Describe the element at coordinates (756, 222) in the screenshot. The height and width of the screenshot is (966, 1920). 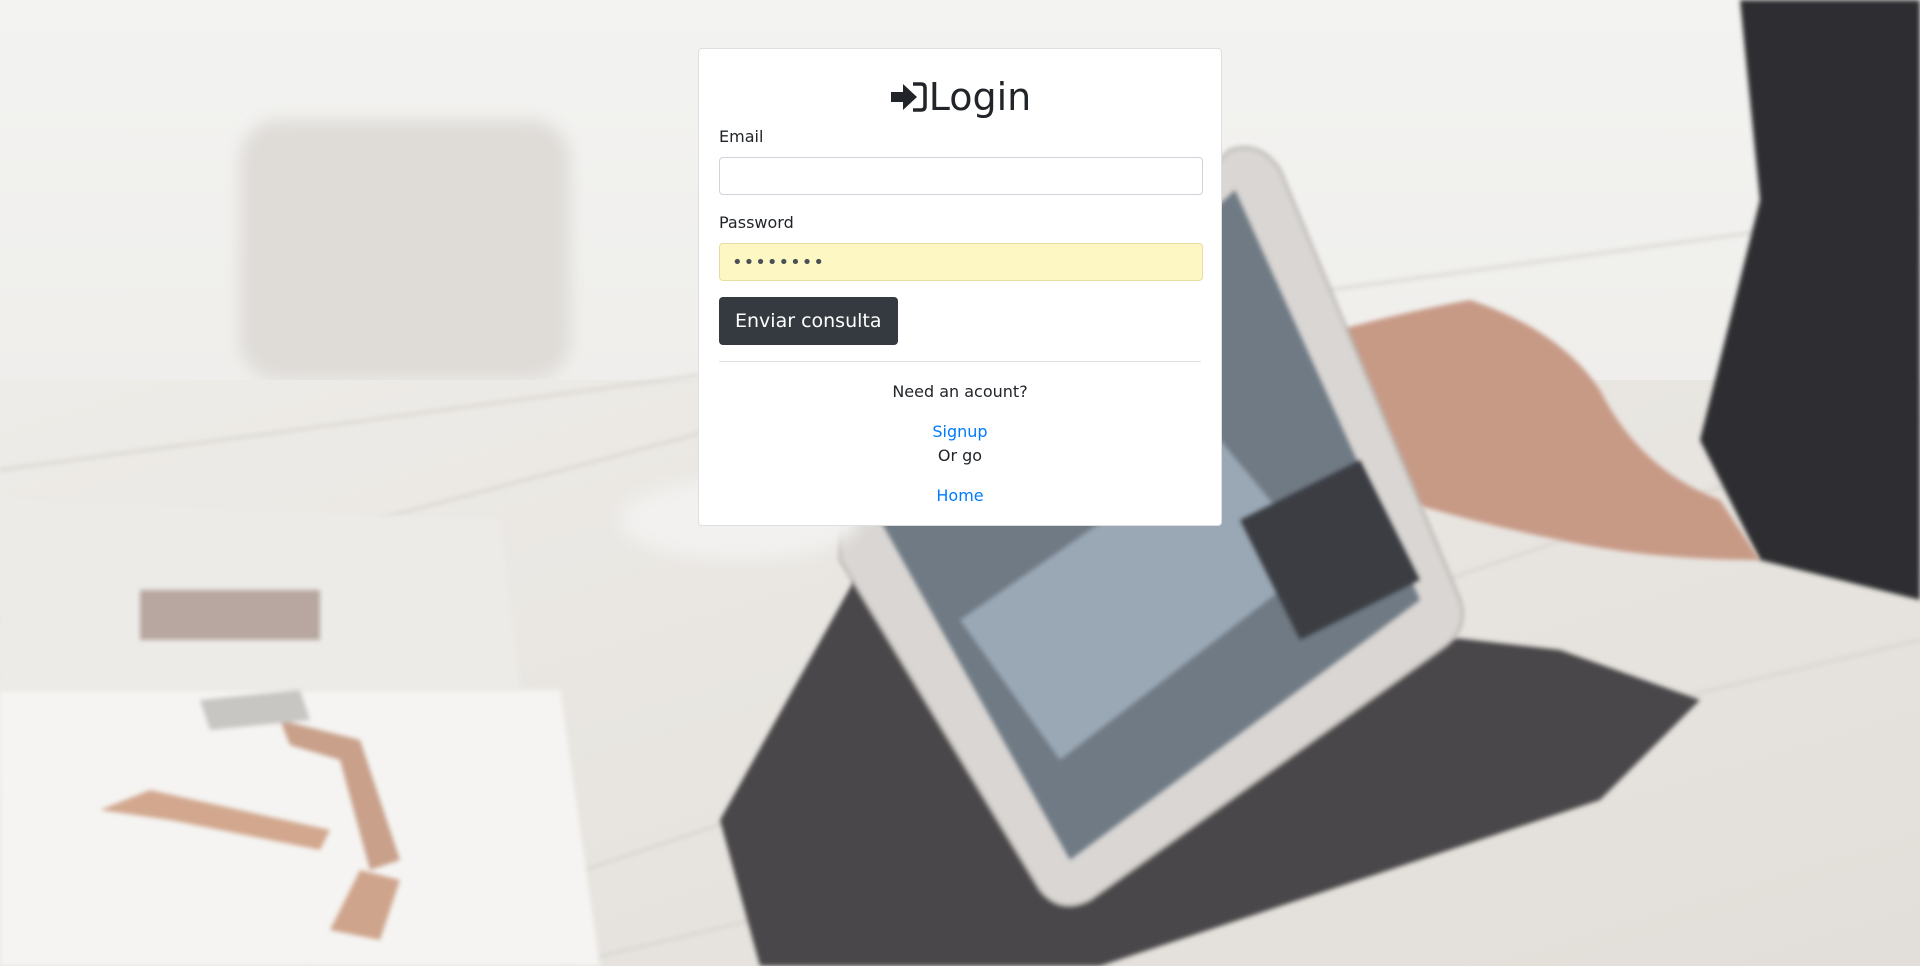
I see `password-label: Password` at that location.